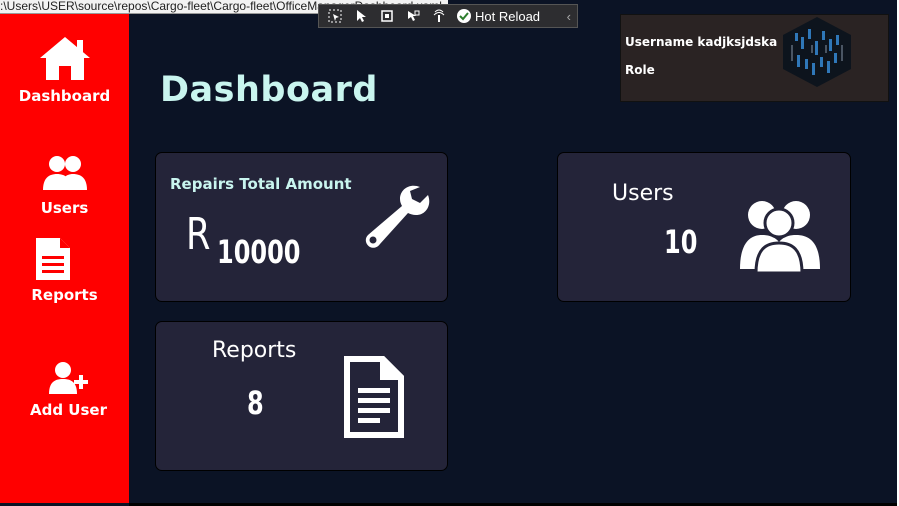  Describe the element at coordinates (704, 227) in the screenshot. I see `users-card: Users 10` at that location.